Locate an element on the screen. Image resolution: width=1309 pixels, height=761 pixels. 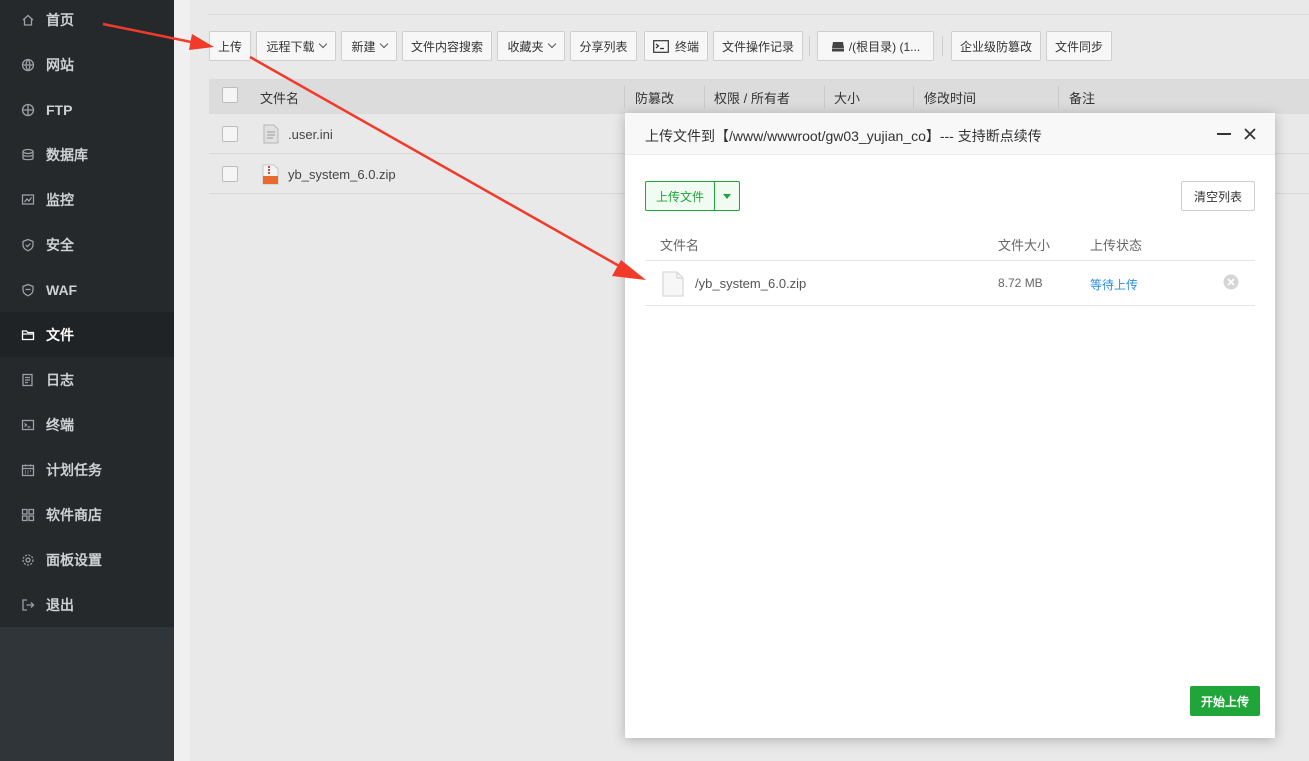
upload-header-name: 文件名 is located at coordinates (680, 245).